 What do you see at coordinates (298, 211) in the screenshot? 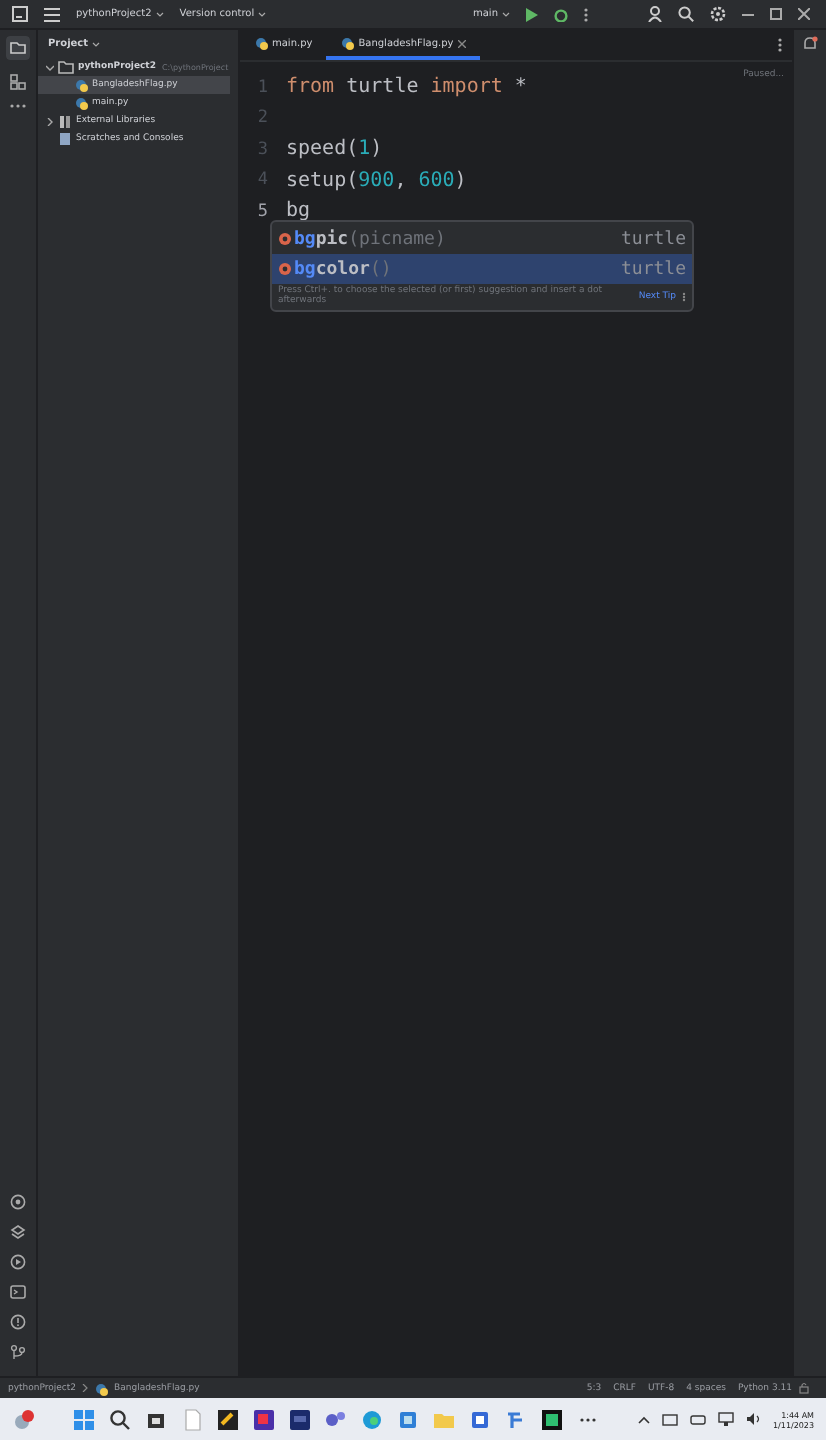
I see `code-line: bg` at bounding box center [298, 211].